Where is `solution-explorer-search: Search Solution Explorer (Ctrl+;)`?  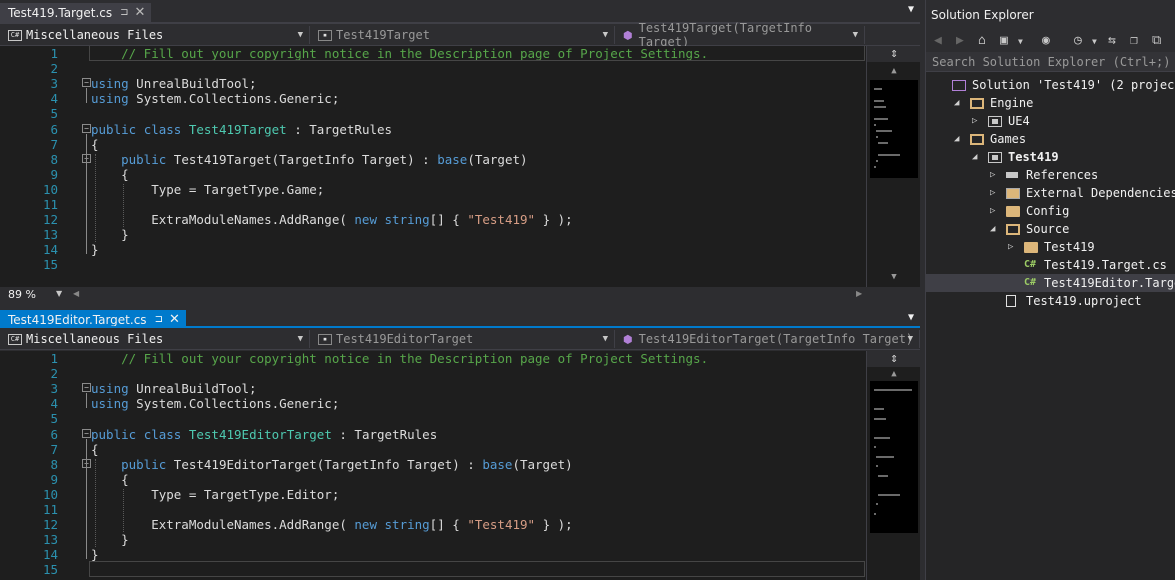 solution-explorer-search: Search Solution Explorer (Ctrl+;) is located at coordinates (1050, 62).